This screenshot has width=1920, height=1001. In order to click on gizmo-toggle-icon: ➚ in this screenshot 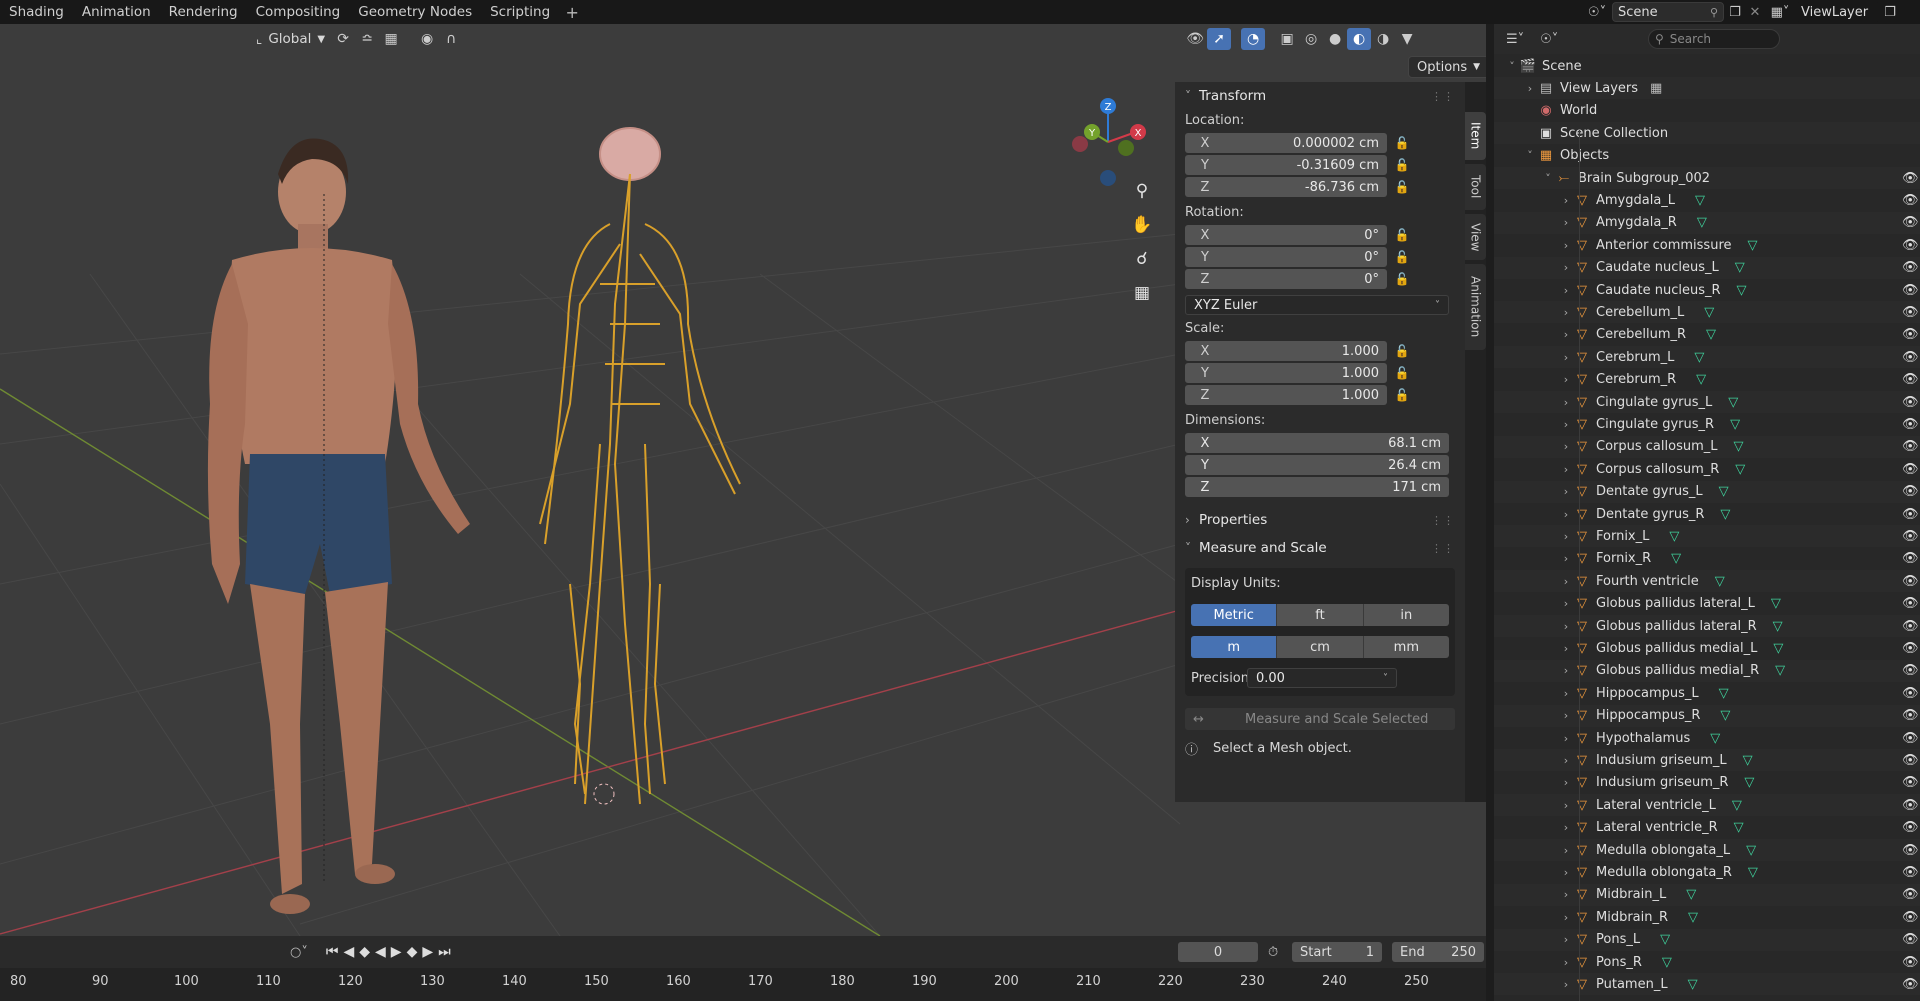, I will do `click(1219, 39)`.